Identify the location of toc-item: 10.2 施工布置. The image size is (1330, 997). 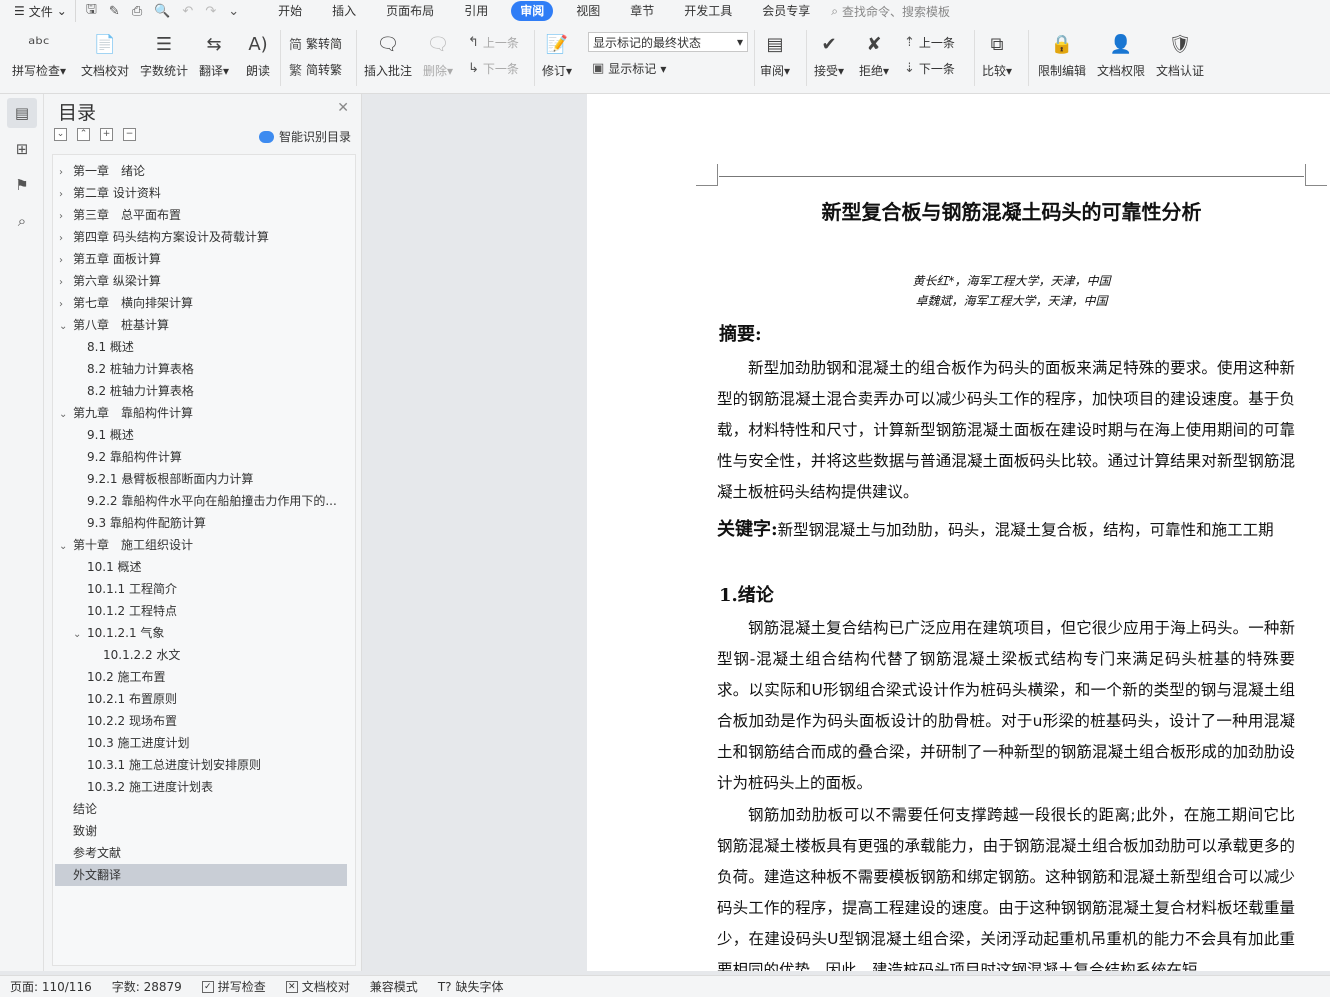
(217, 677).